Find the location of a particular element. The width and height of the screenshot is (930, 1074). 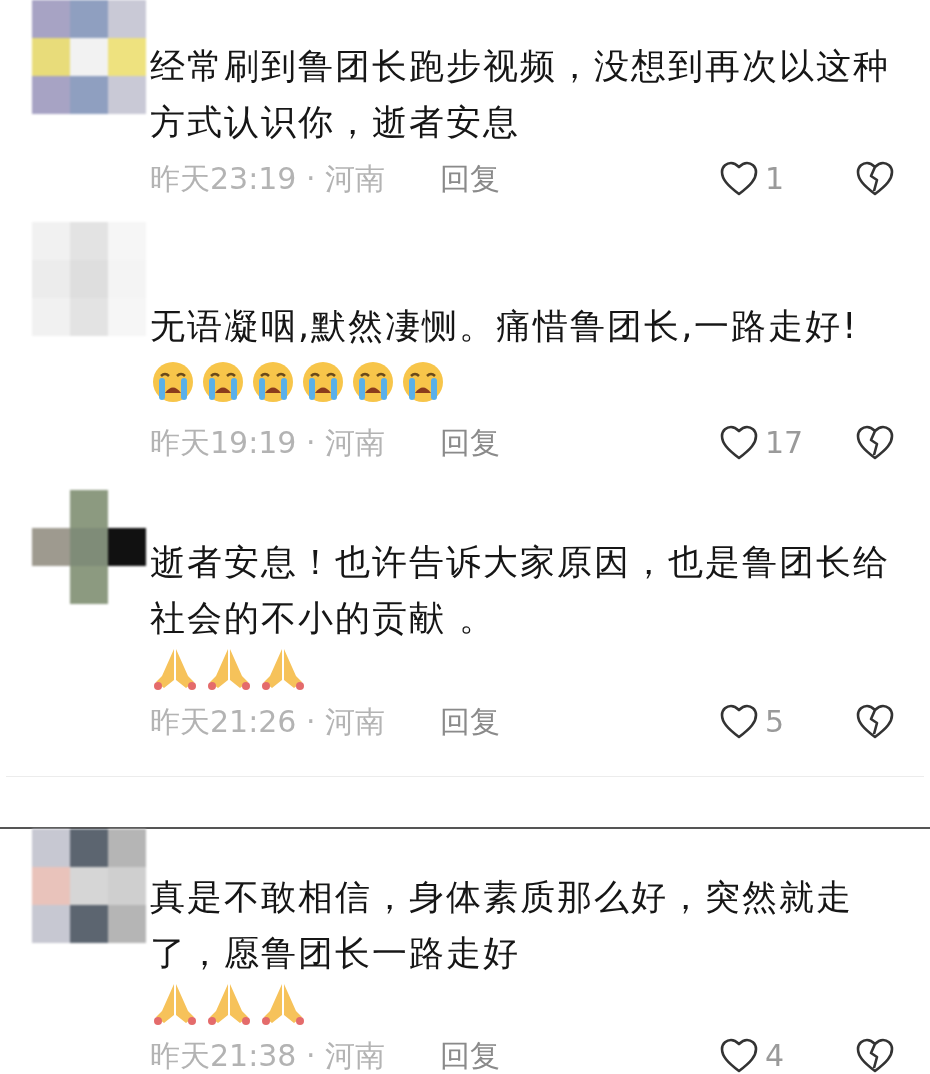

comment-text: 经常刷到鲁团长跑步视频，没想到再次以这种方式认识你，逝者安息 is located at coordinates (520, 94).